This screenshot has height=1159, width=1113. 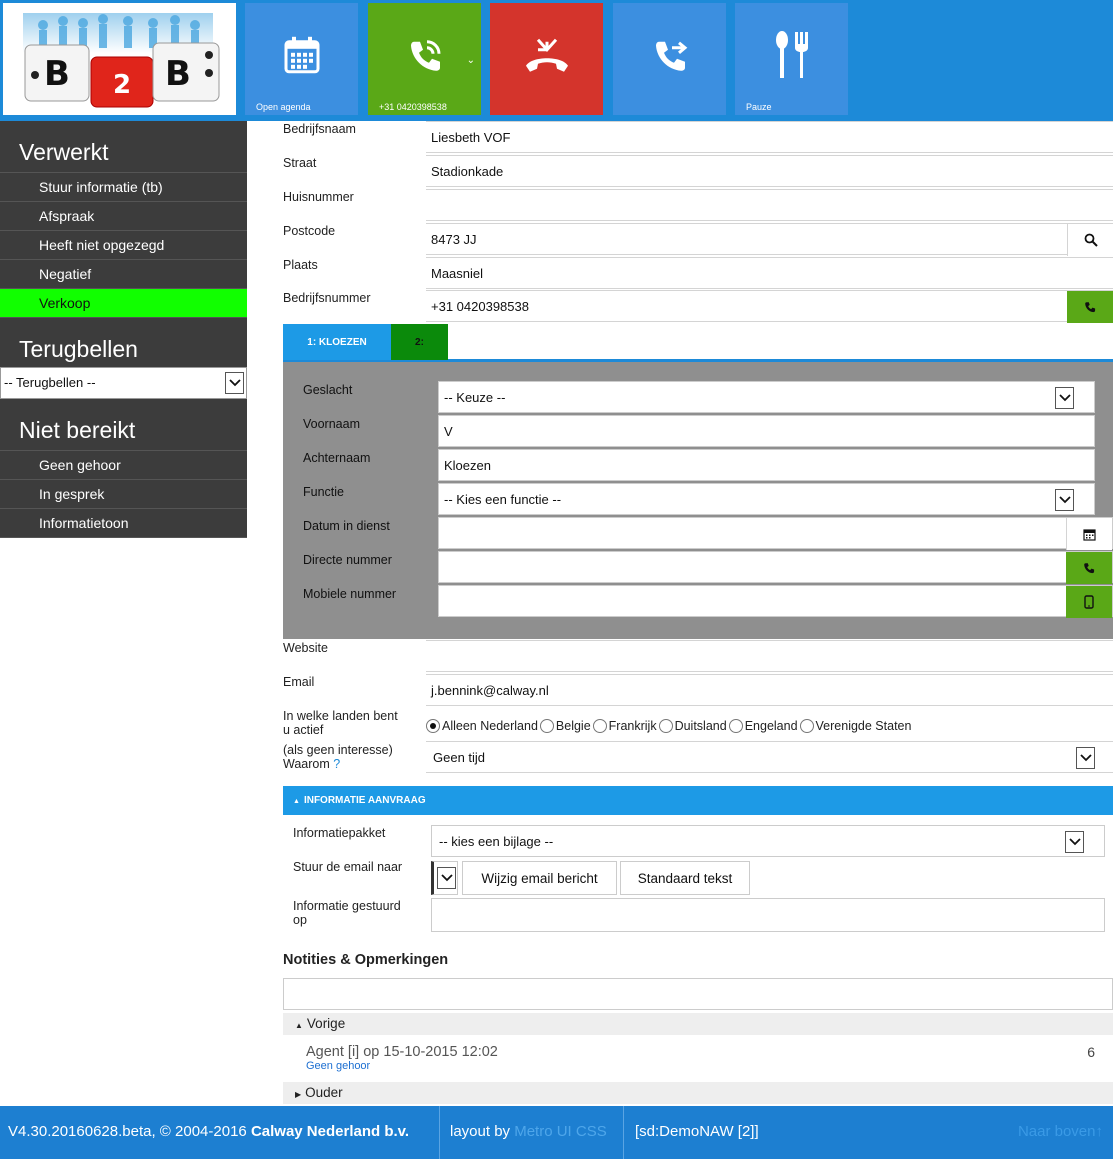 I want to click on call-dropdown-icon: ⌄, so click(x=471, y=60).